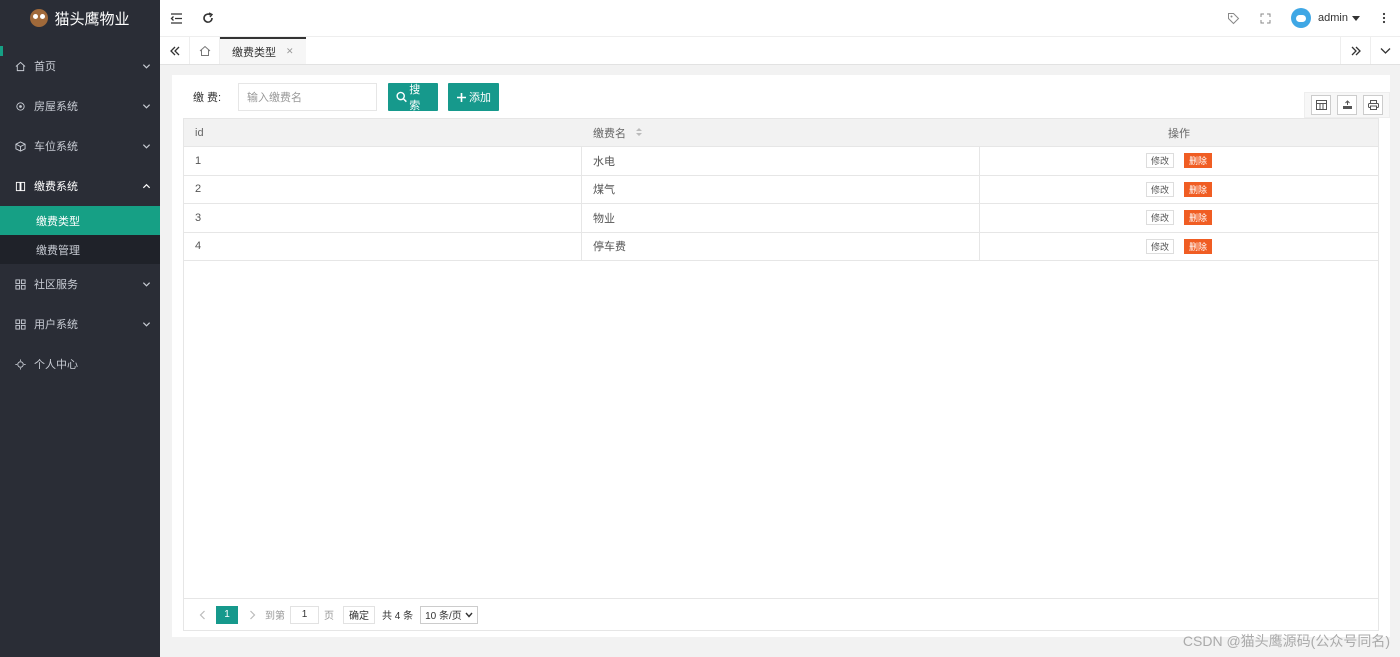  What do you see at coordinates (80, 364) in the screenshot?
I see `sidebar-item-profile: 个人中心` at bounding box center [80, 364].